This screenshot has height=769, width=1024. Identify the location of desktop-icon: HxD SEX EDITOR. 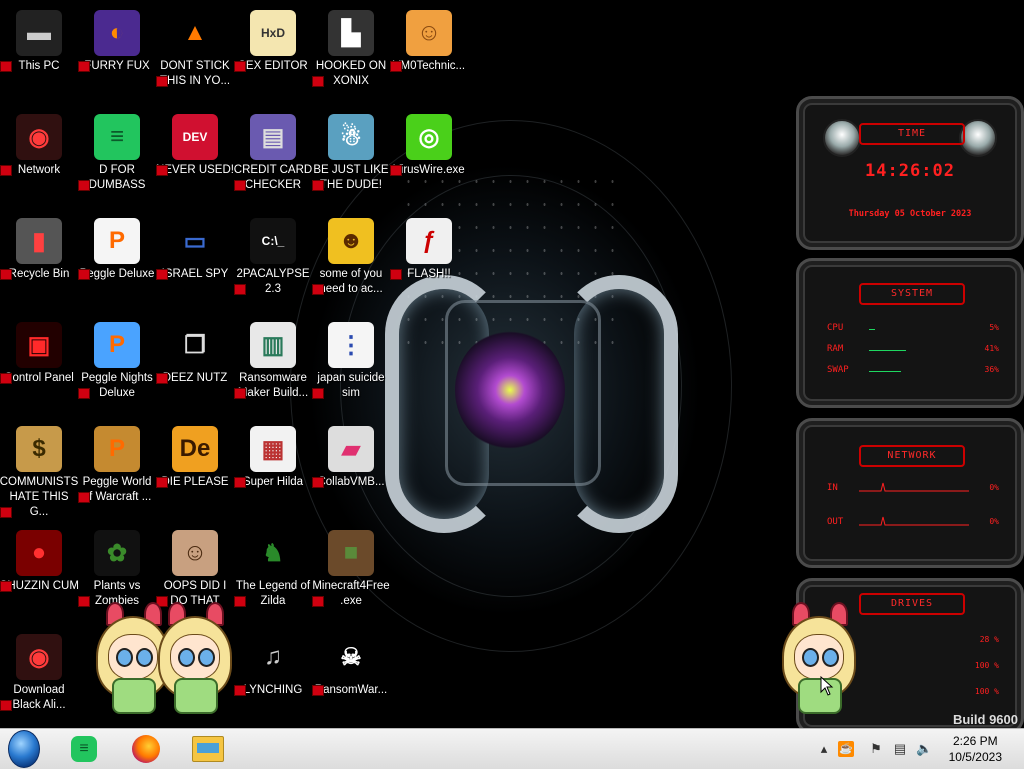
(273, 39).